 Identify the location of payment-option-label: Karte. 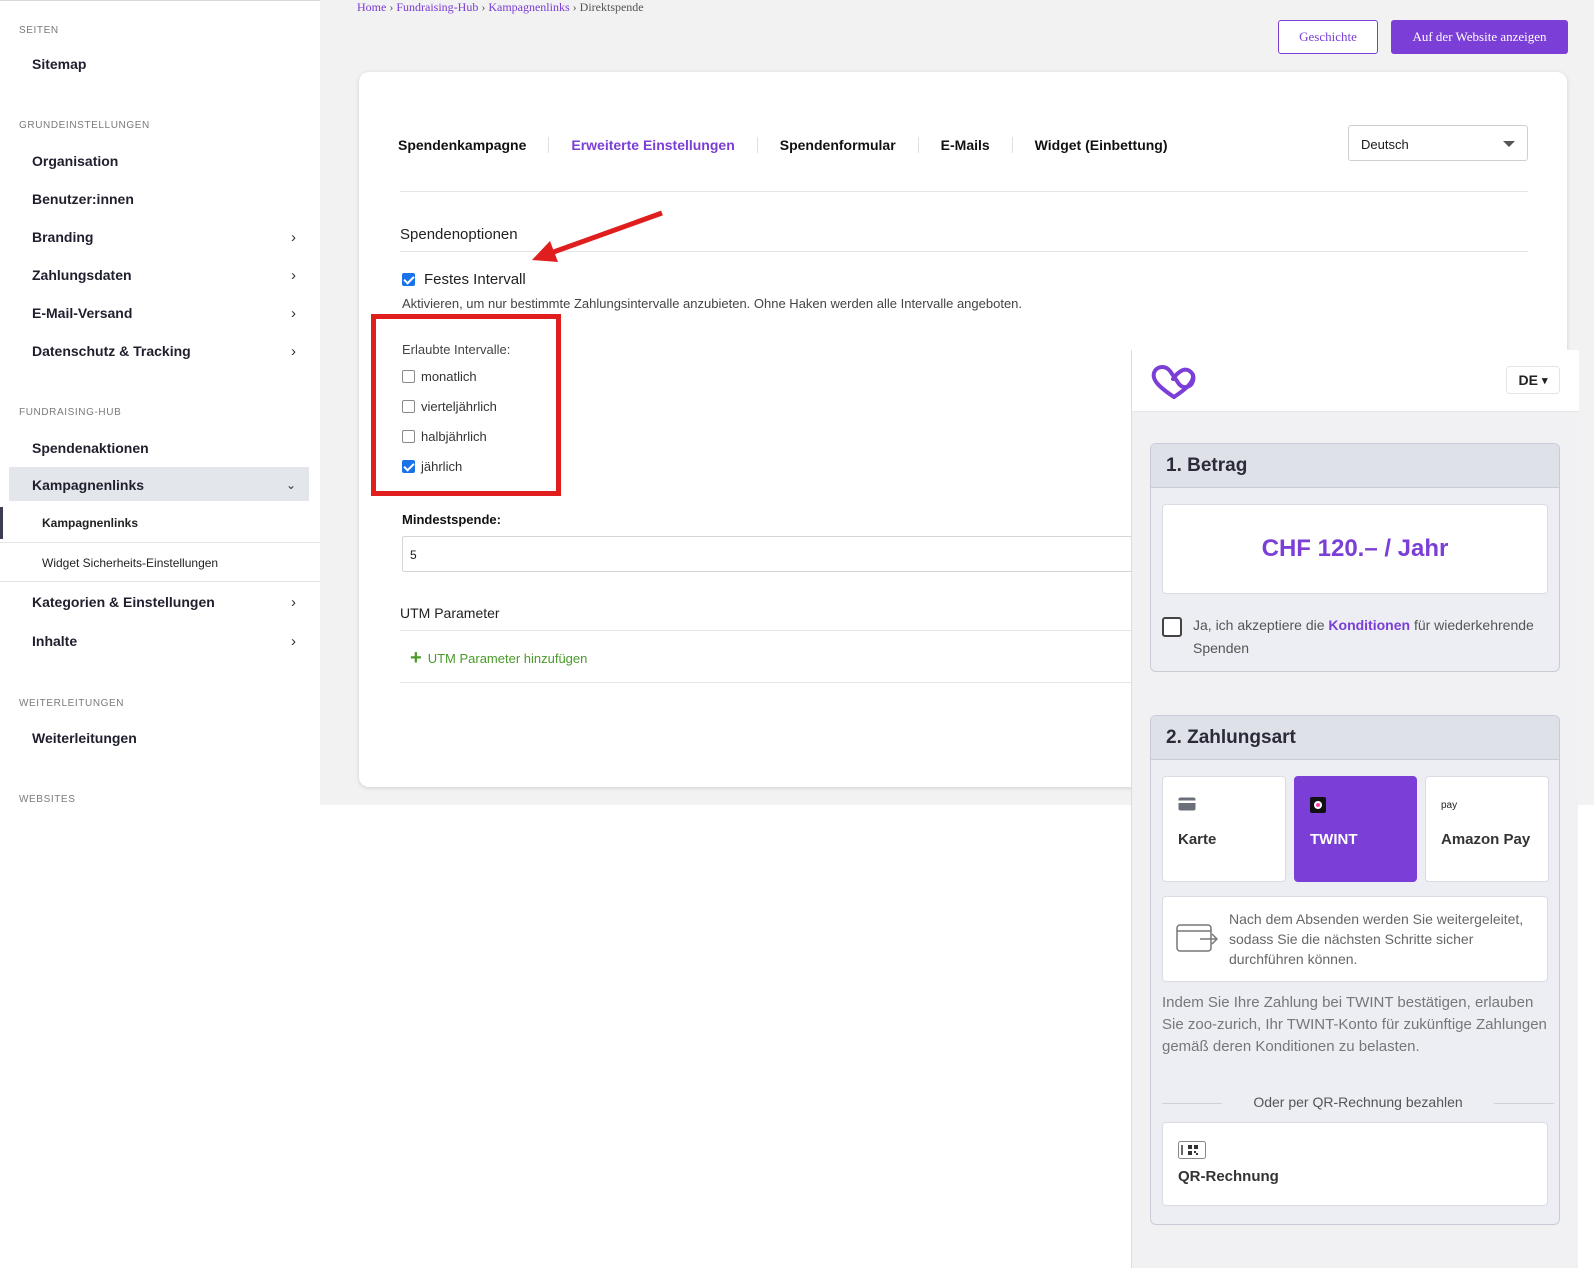
(1197, 839).